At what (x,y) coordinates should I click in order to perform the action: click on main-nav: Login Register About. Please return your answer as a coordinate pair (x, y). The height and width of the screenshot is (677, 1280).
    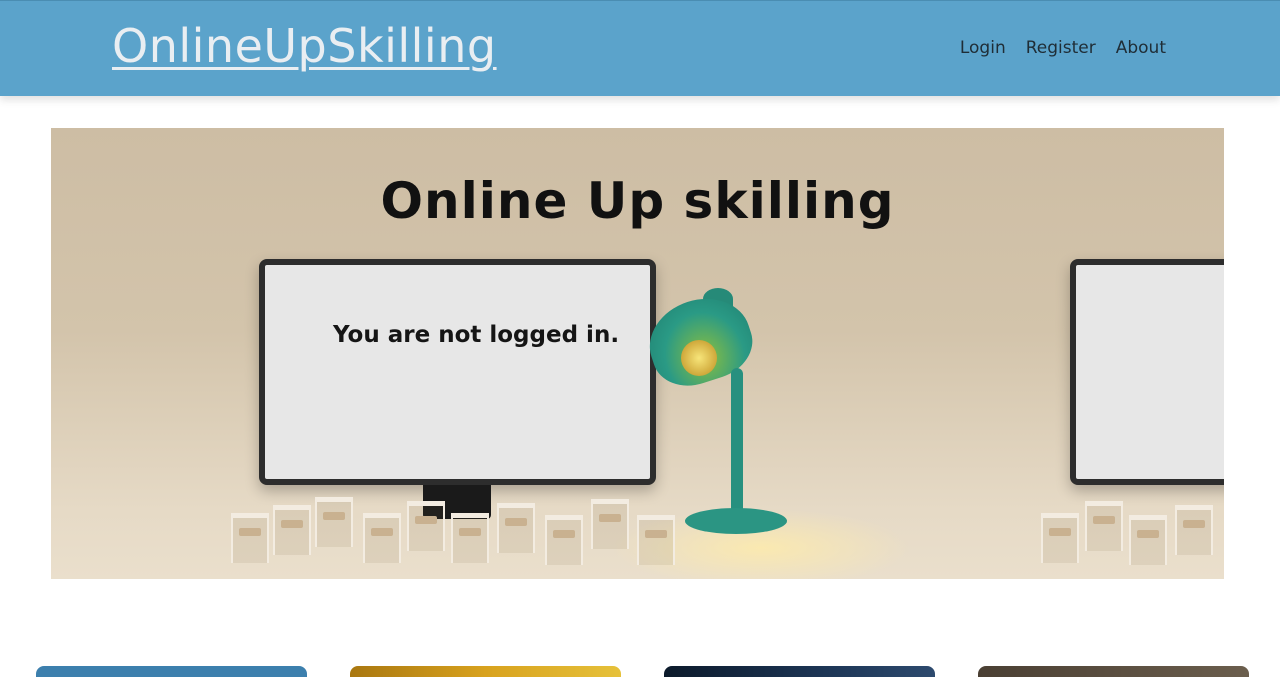
    Looking at the image, I should click on (1053, 48).